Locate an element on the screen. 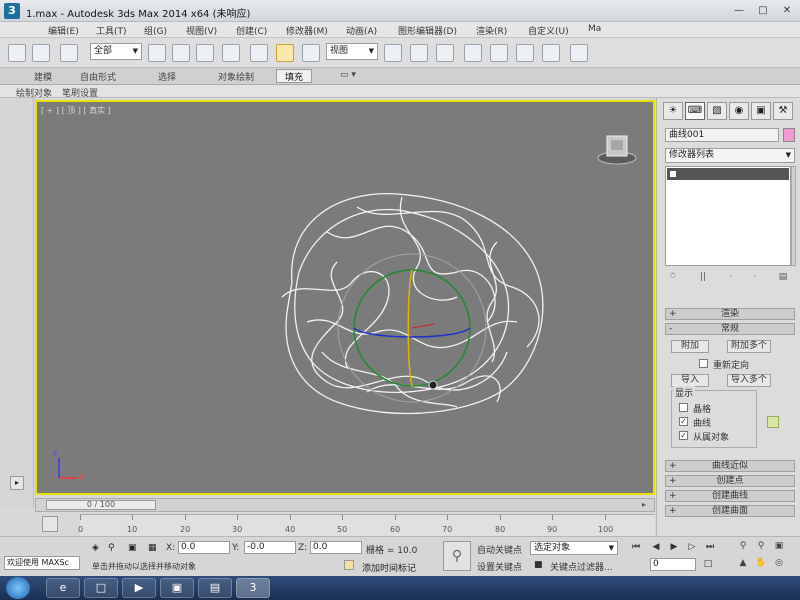 This screenshot has height=600, width=800. link-icon is located at coordinates (69, 53).